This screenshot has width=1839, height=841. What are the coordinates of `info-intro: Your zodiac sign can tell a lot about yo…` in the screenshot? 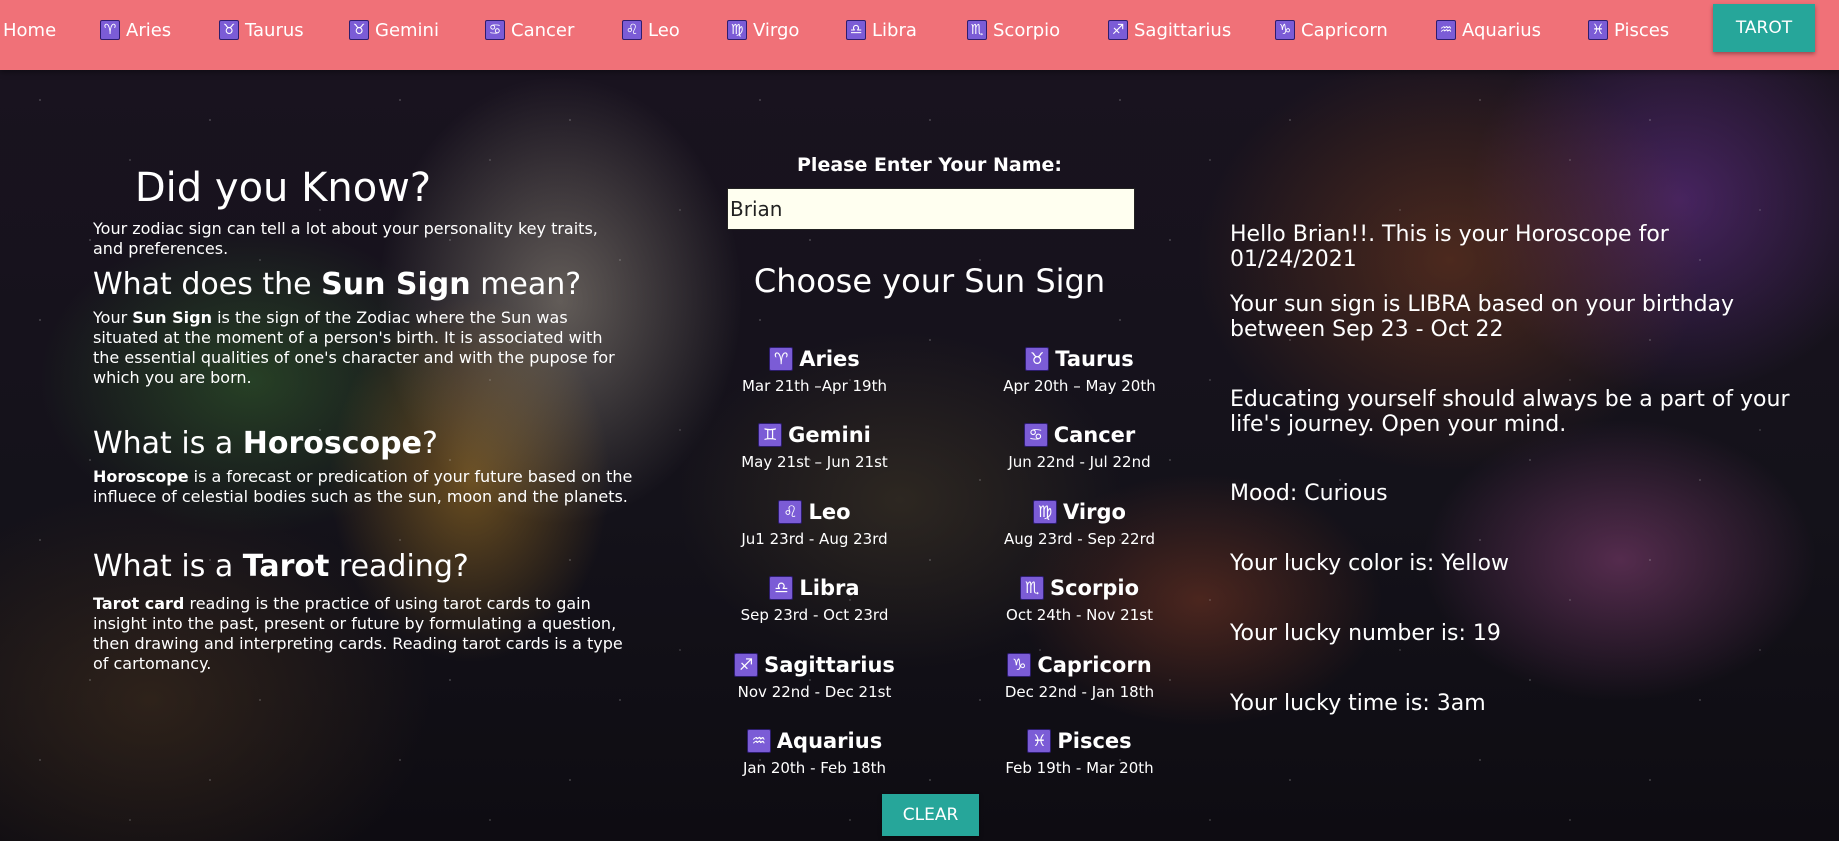 It's located at (345, 238).